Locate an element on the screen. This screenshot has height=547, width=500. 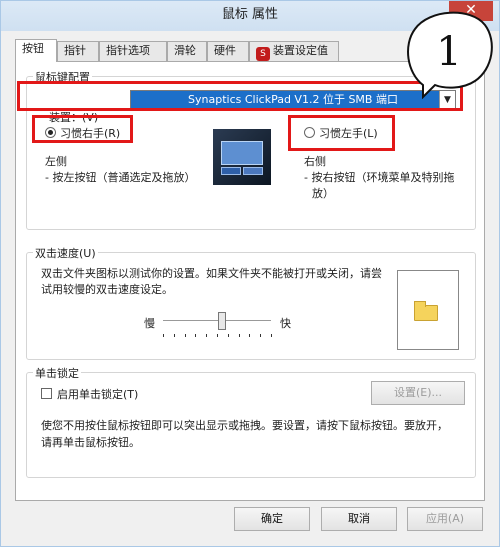
tab-hardware: 硬件 is located at coordinates (228, 51).